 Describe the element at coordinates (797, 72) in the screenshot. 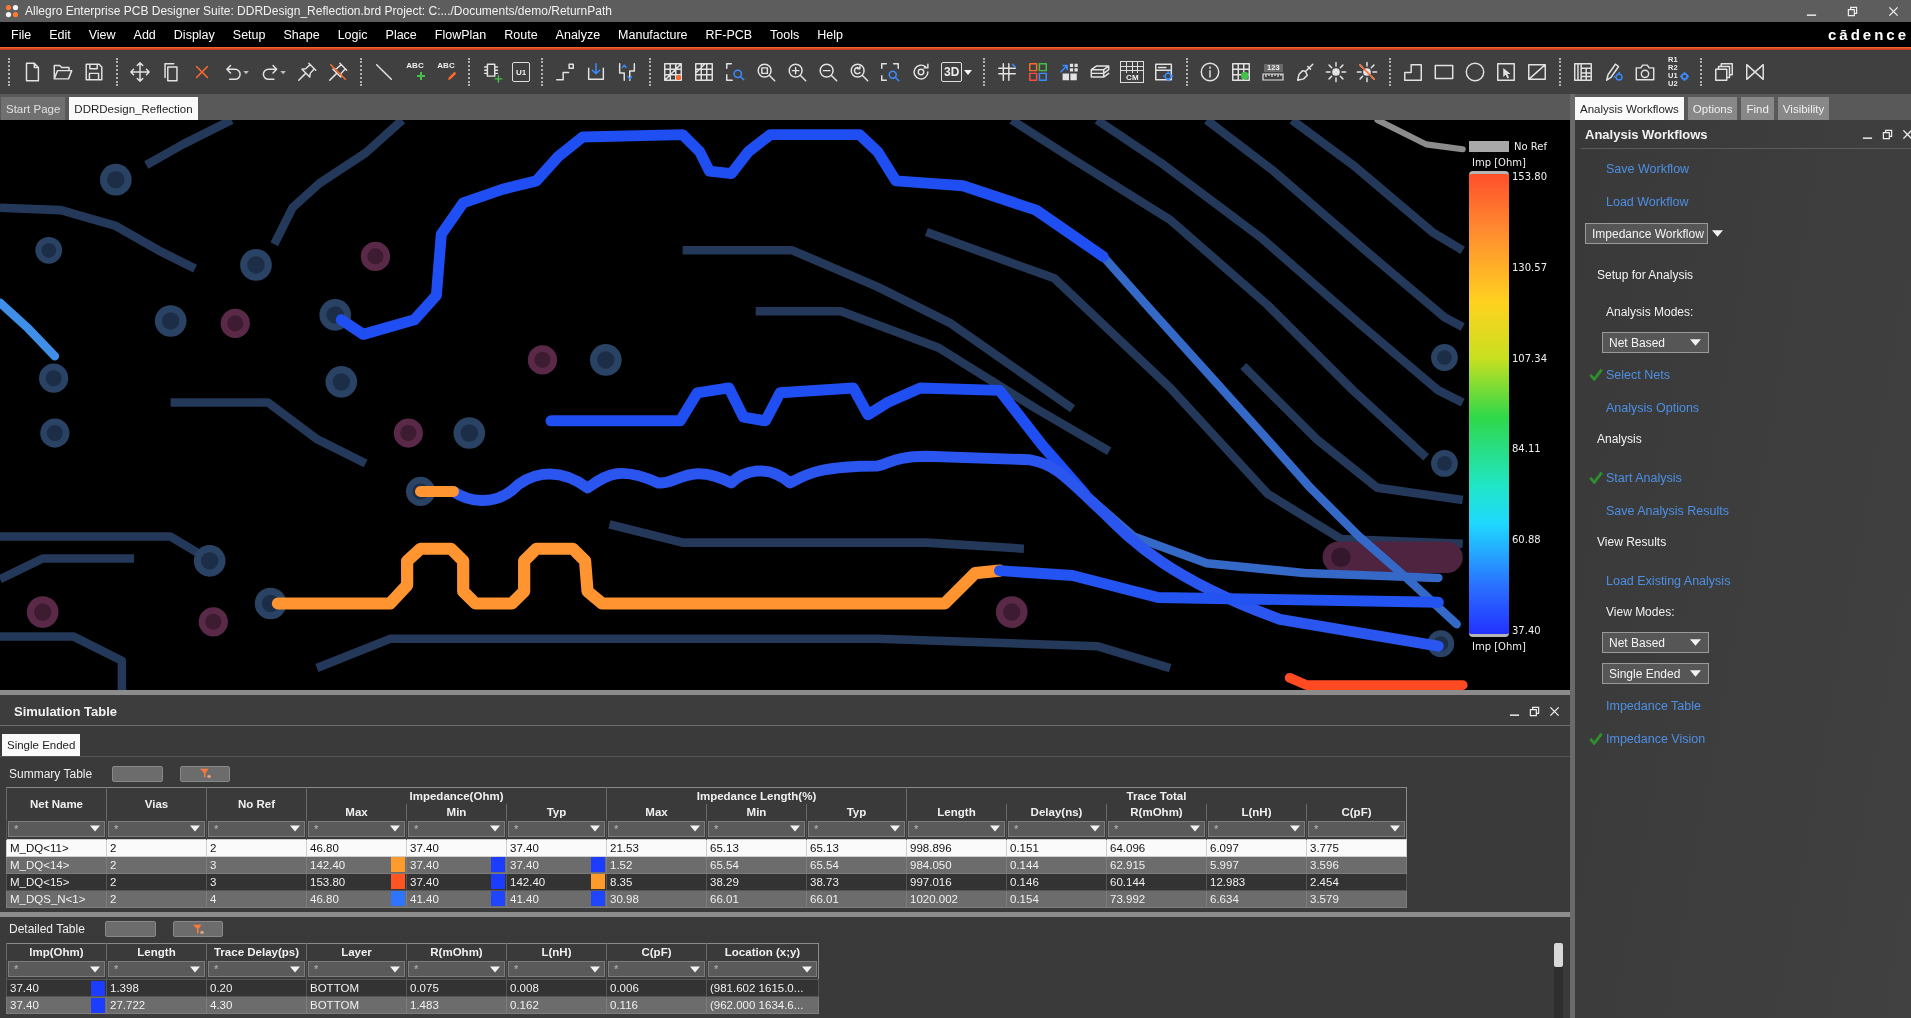

I see `zoom-in-icon` at that location.